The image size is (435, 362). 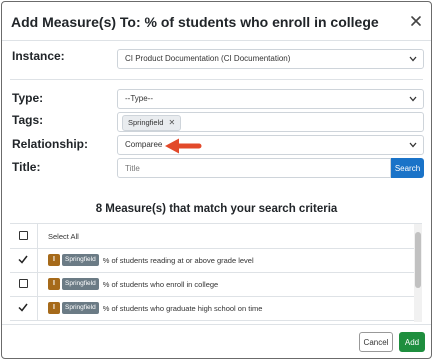 I want to click on tag-chip: Springfield ✕, so click(x=152, y=123).